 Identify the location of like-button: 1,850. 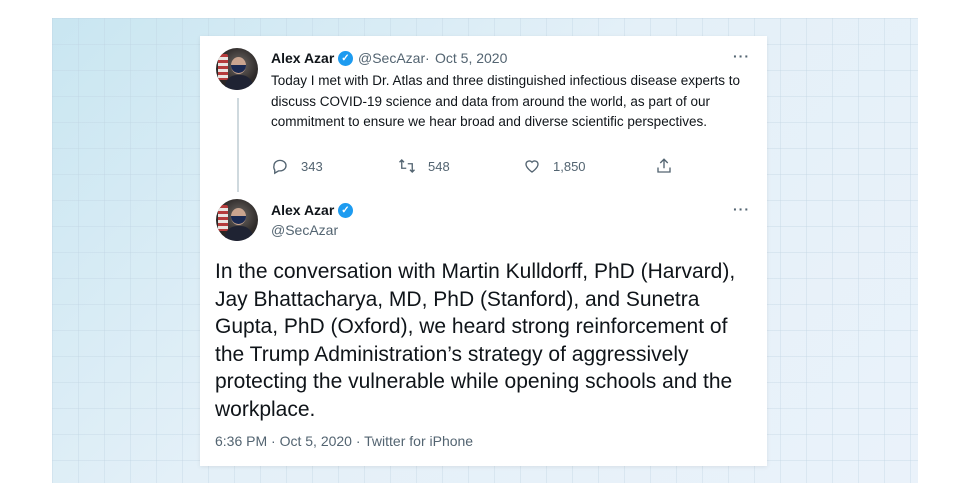
(554, 166).